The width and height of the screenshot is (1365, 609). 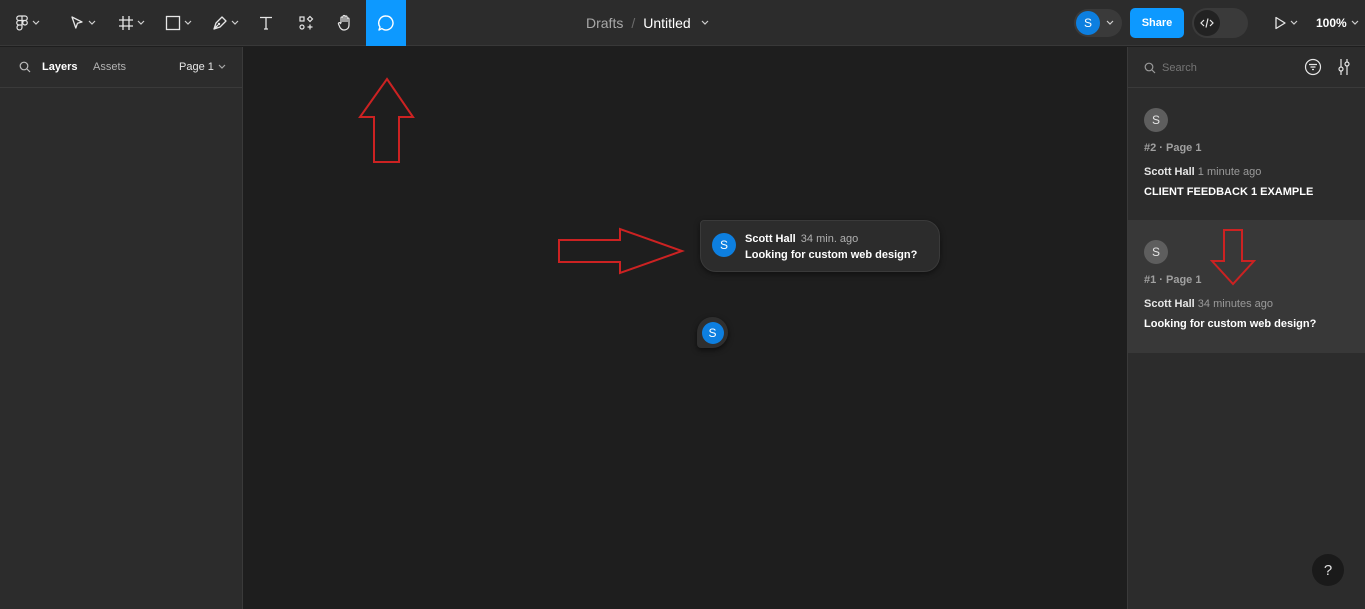 I want to click on frame-tool-button, so click(x=131, y=23).